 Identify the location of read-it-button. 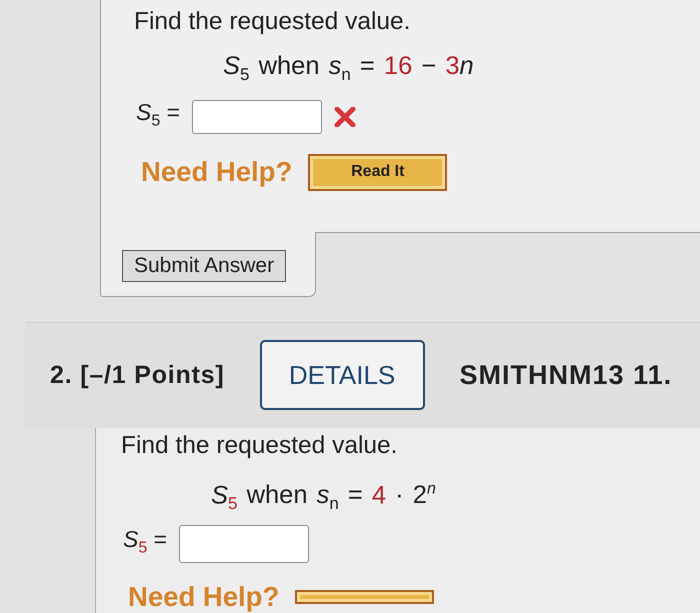
(364, 597).